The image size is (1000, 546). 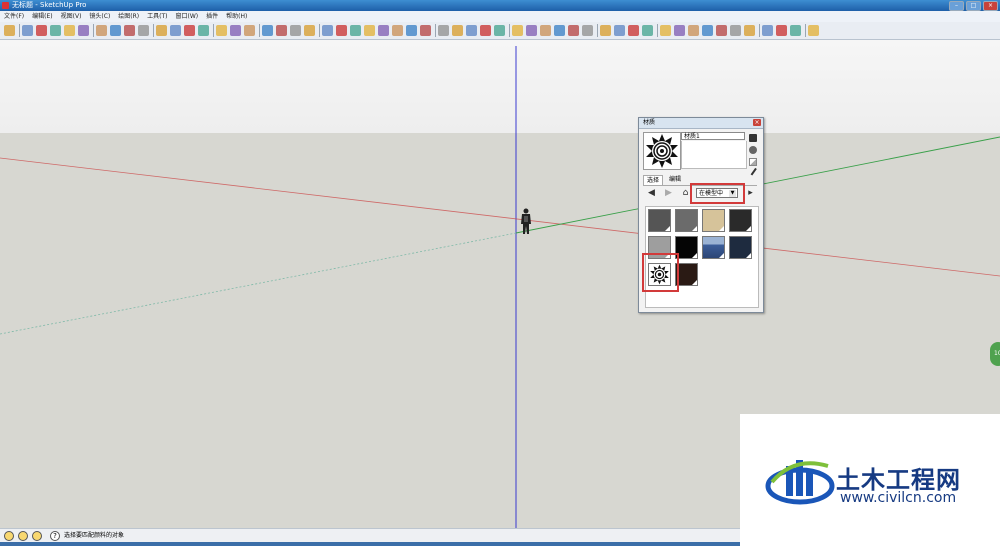 I want to click on sandbox-scratch-icon, so click(x=679, y=30).